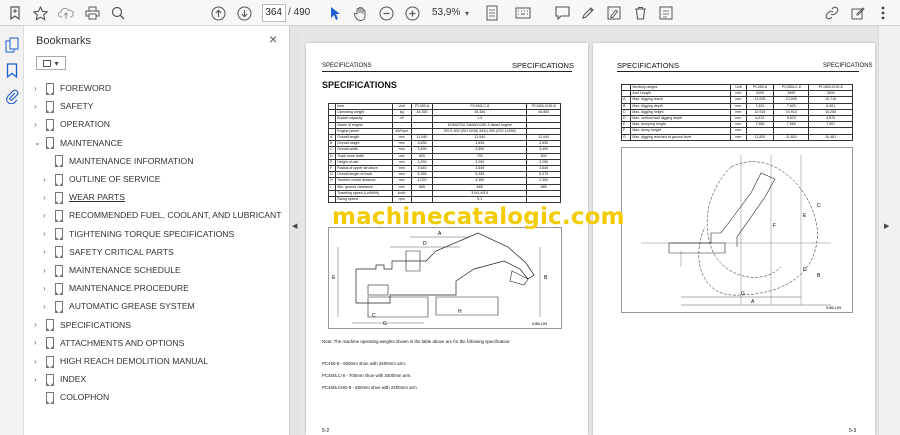 The image size is (900, 435). Describe the element at coordinates (386, 13) in the screenshot. I see `zoom-out-icon` at that location.